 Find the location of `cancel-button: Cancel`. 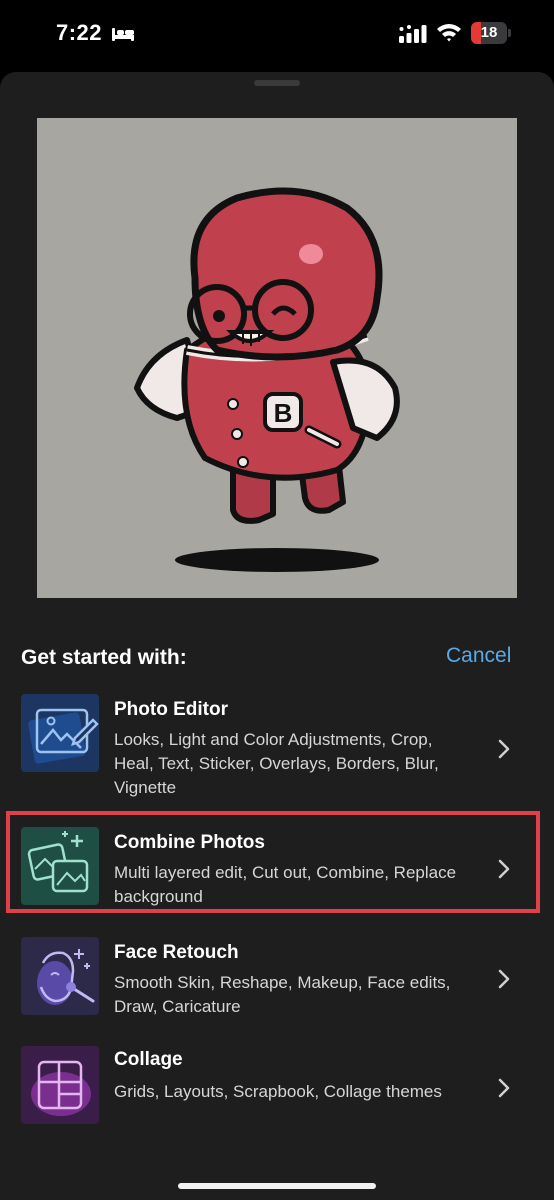

cancel-button: Cancel is located at coordinates (478, 656).